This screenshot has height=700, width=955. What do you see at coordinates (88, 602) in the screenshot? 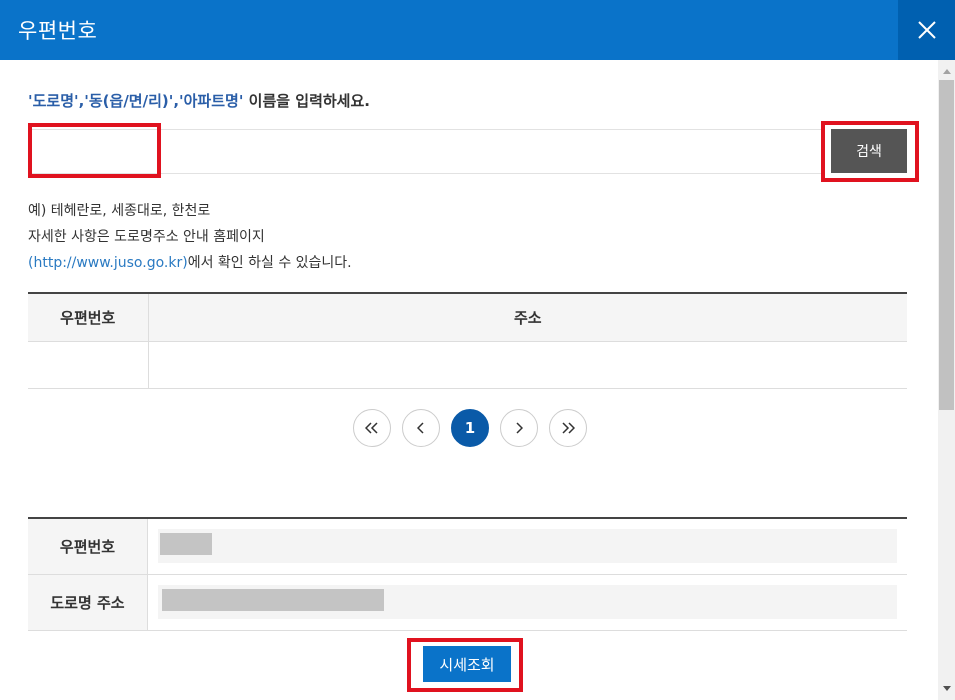
I see `road-address-label: 도로명 주소` at bounding box center [88, 602].